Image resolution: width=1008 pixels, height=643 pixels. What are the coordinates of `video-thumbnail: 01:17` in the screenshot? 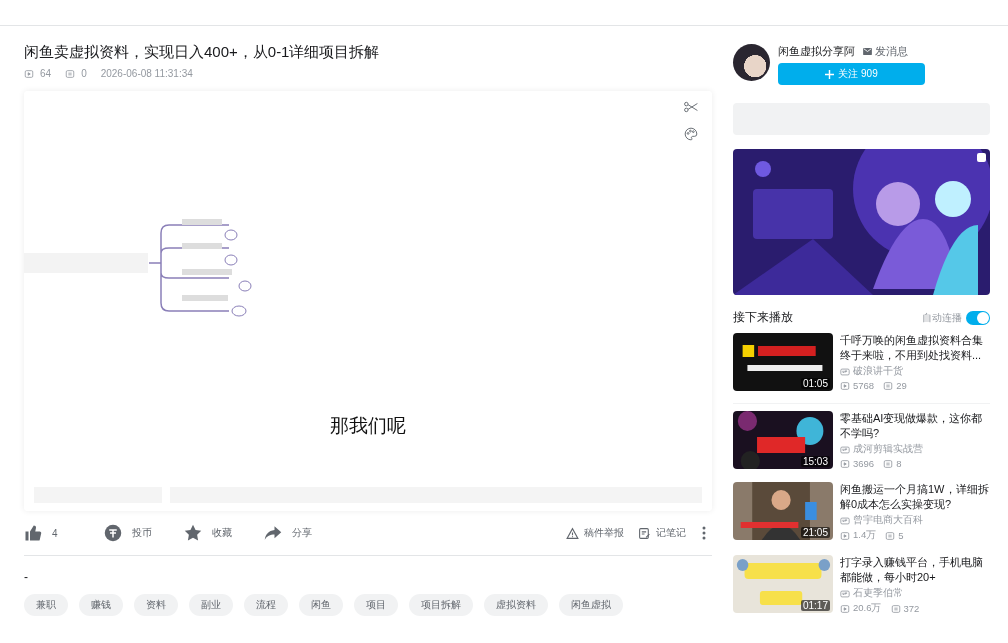 It's located at (783, 584).